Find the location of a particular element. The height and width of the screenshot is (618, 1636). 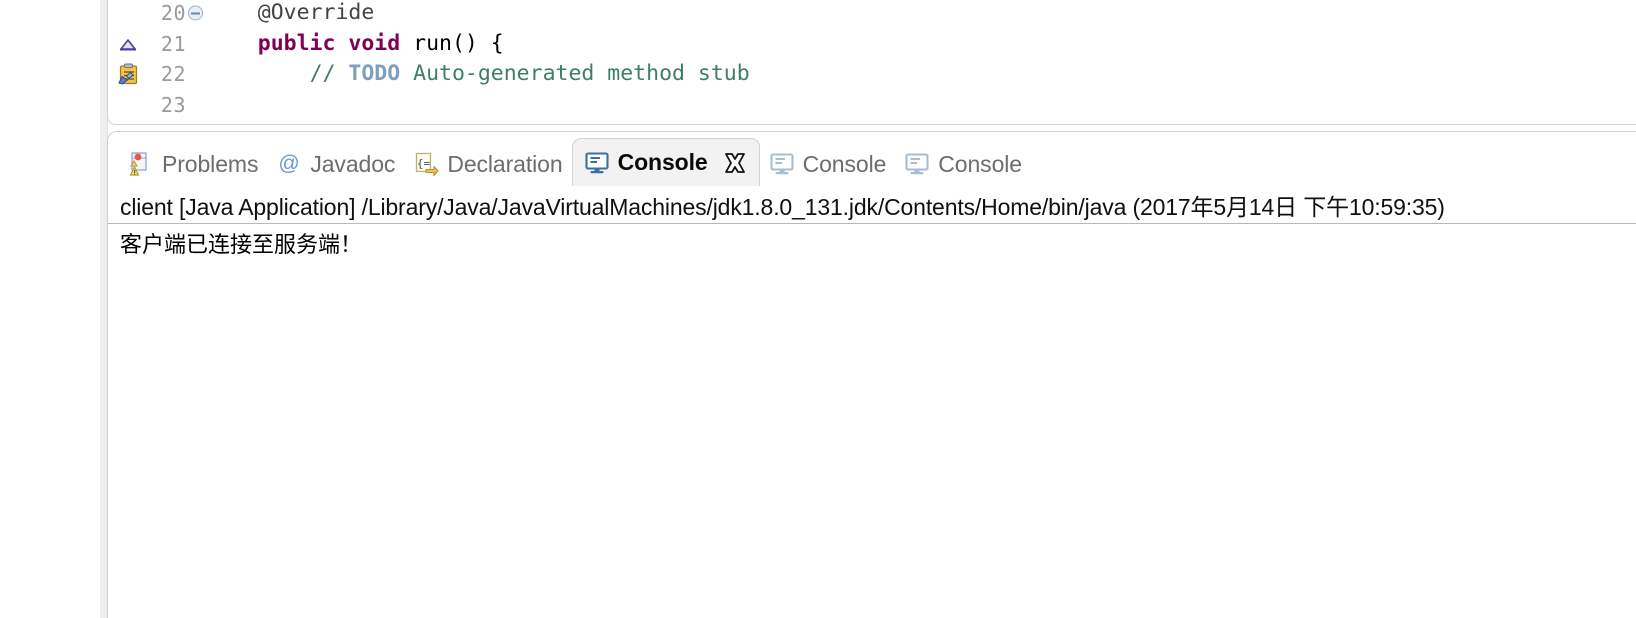

line-number: 22 is located at coordinates (173, 74).